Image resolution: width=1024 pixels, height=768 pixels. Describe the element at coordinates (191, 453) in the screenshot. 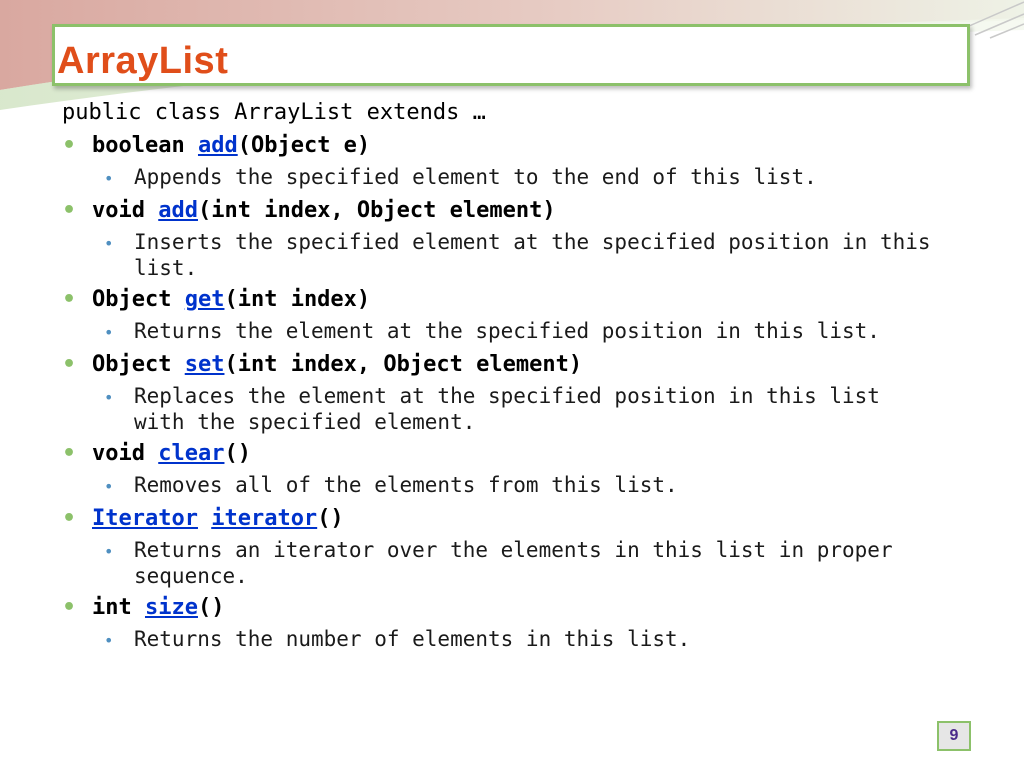

I see `method-name-link: clear` at that location.